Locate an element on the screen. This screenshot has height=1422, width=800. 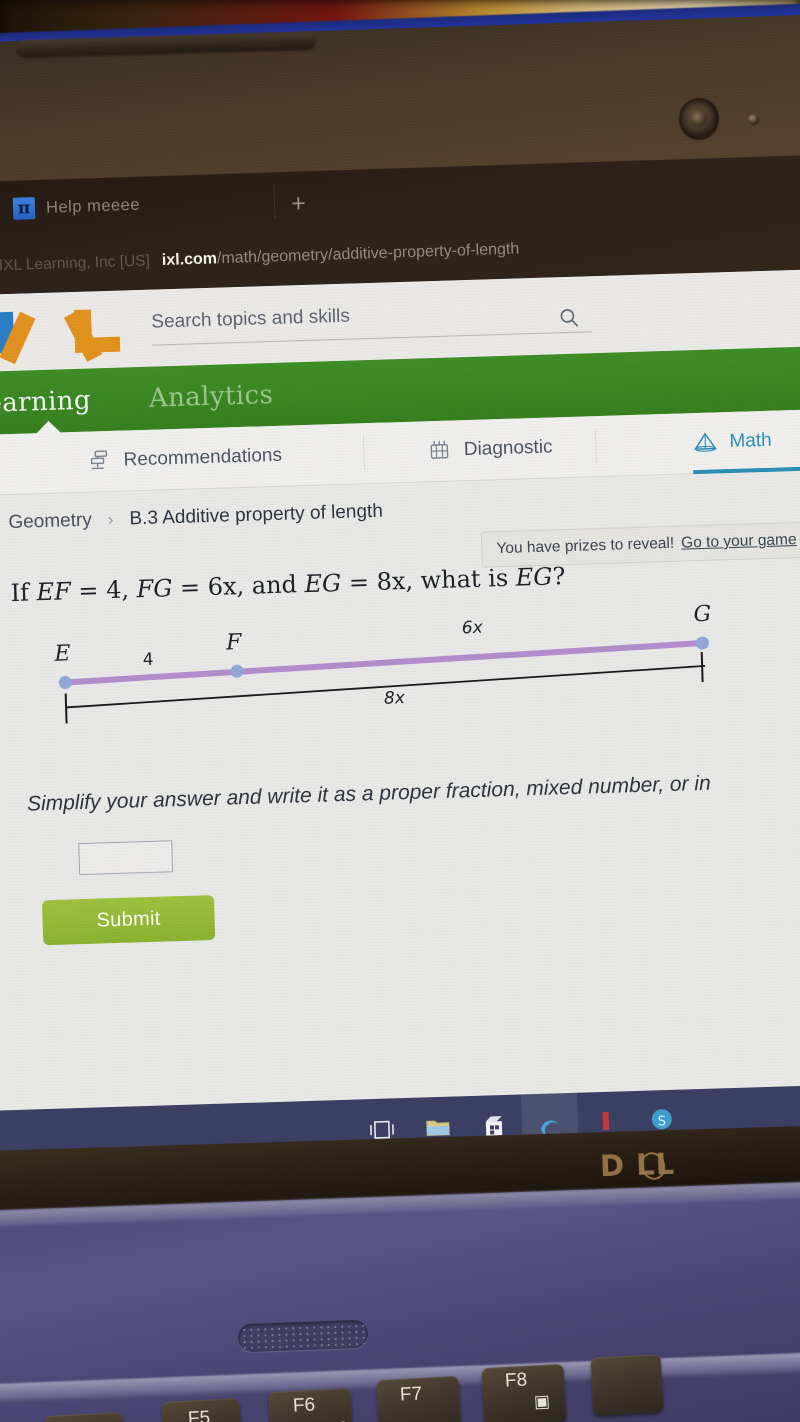
prize-banner-text: You have prizes to reveal! is located at coordinates (585, 546).